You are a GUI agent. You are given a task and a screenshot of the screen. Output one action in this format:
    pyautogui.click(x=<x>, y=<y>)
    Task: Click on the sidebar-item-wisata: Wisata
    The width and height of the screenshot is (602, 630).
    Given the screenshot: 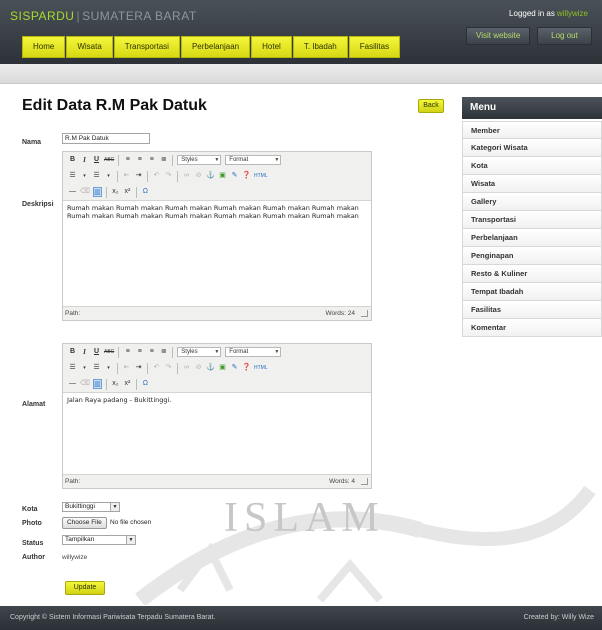 What is the action you would take?
    pyautogui.click(x=532, y=184)
    